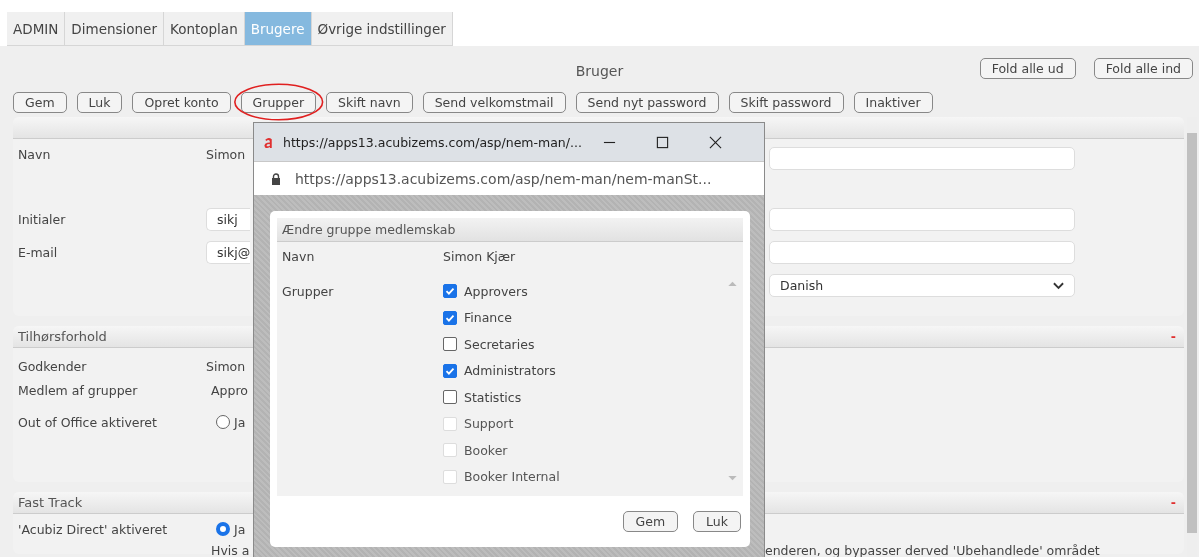  I want to click on field-label: Initialer, so click(42, 219).